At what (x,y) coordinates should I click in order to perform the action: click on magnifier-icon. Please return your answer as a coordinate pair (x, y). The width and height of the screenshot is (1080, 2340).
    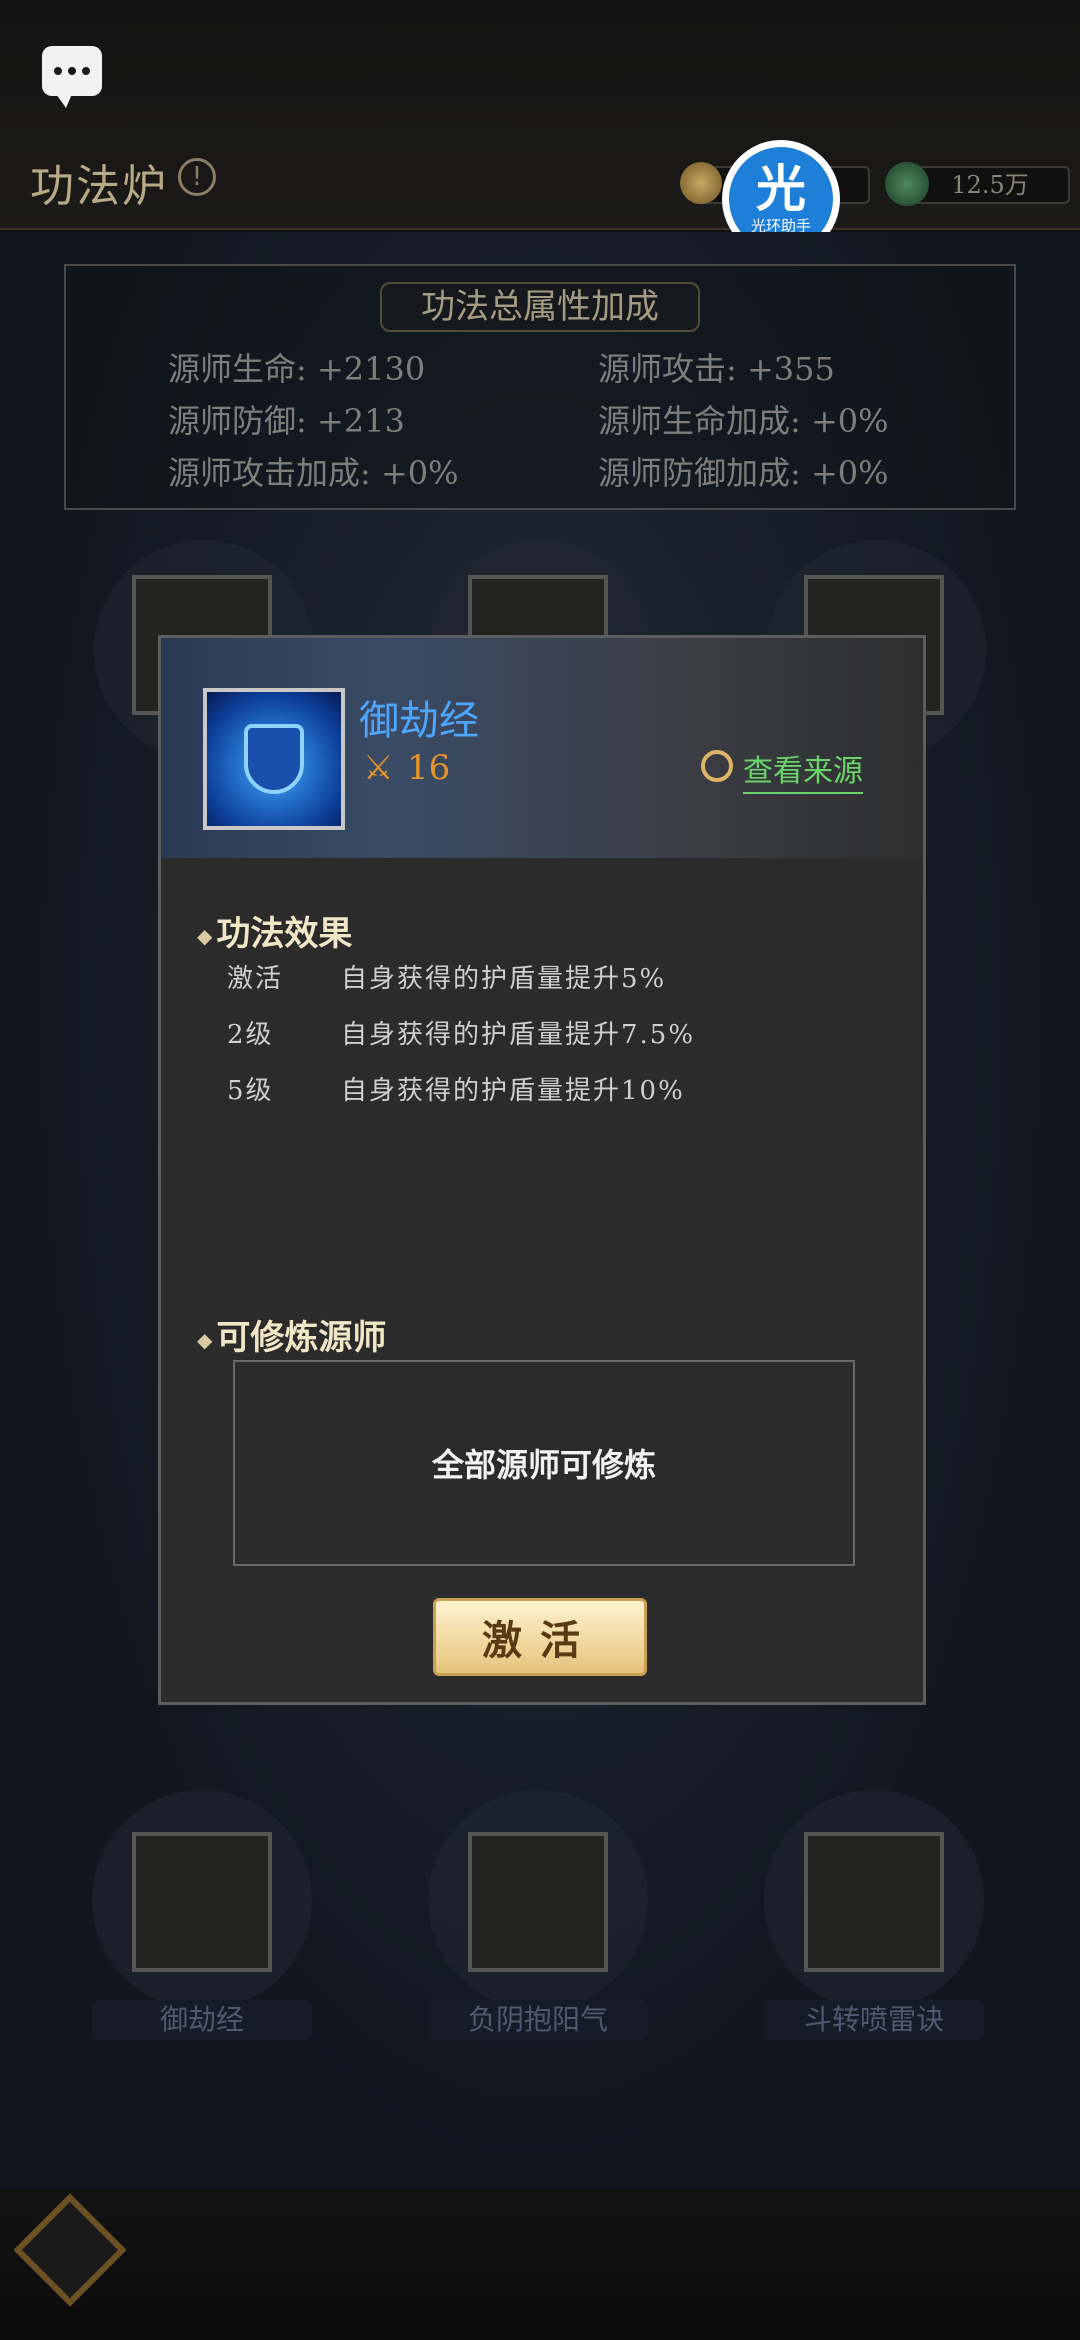
    Looking at the image, I should click on (717, 766).